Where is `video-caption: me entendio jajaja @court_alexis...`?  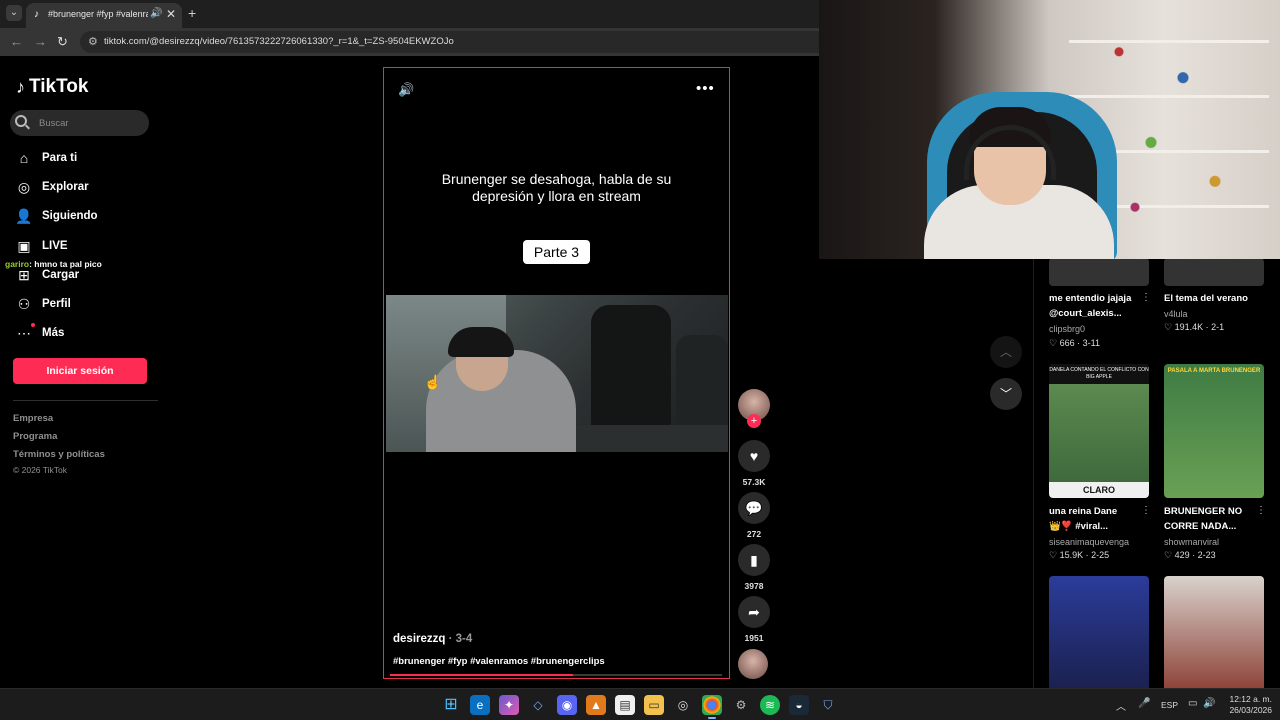 video-caption: me entendio jajaja @court_alexis... is located at coordinates (1094, 306).